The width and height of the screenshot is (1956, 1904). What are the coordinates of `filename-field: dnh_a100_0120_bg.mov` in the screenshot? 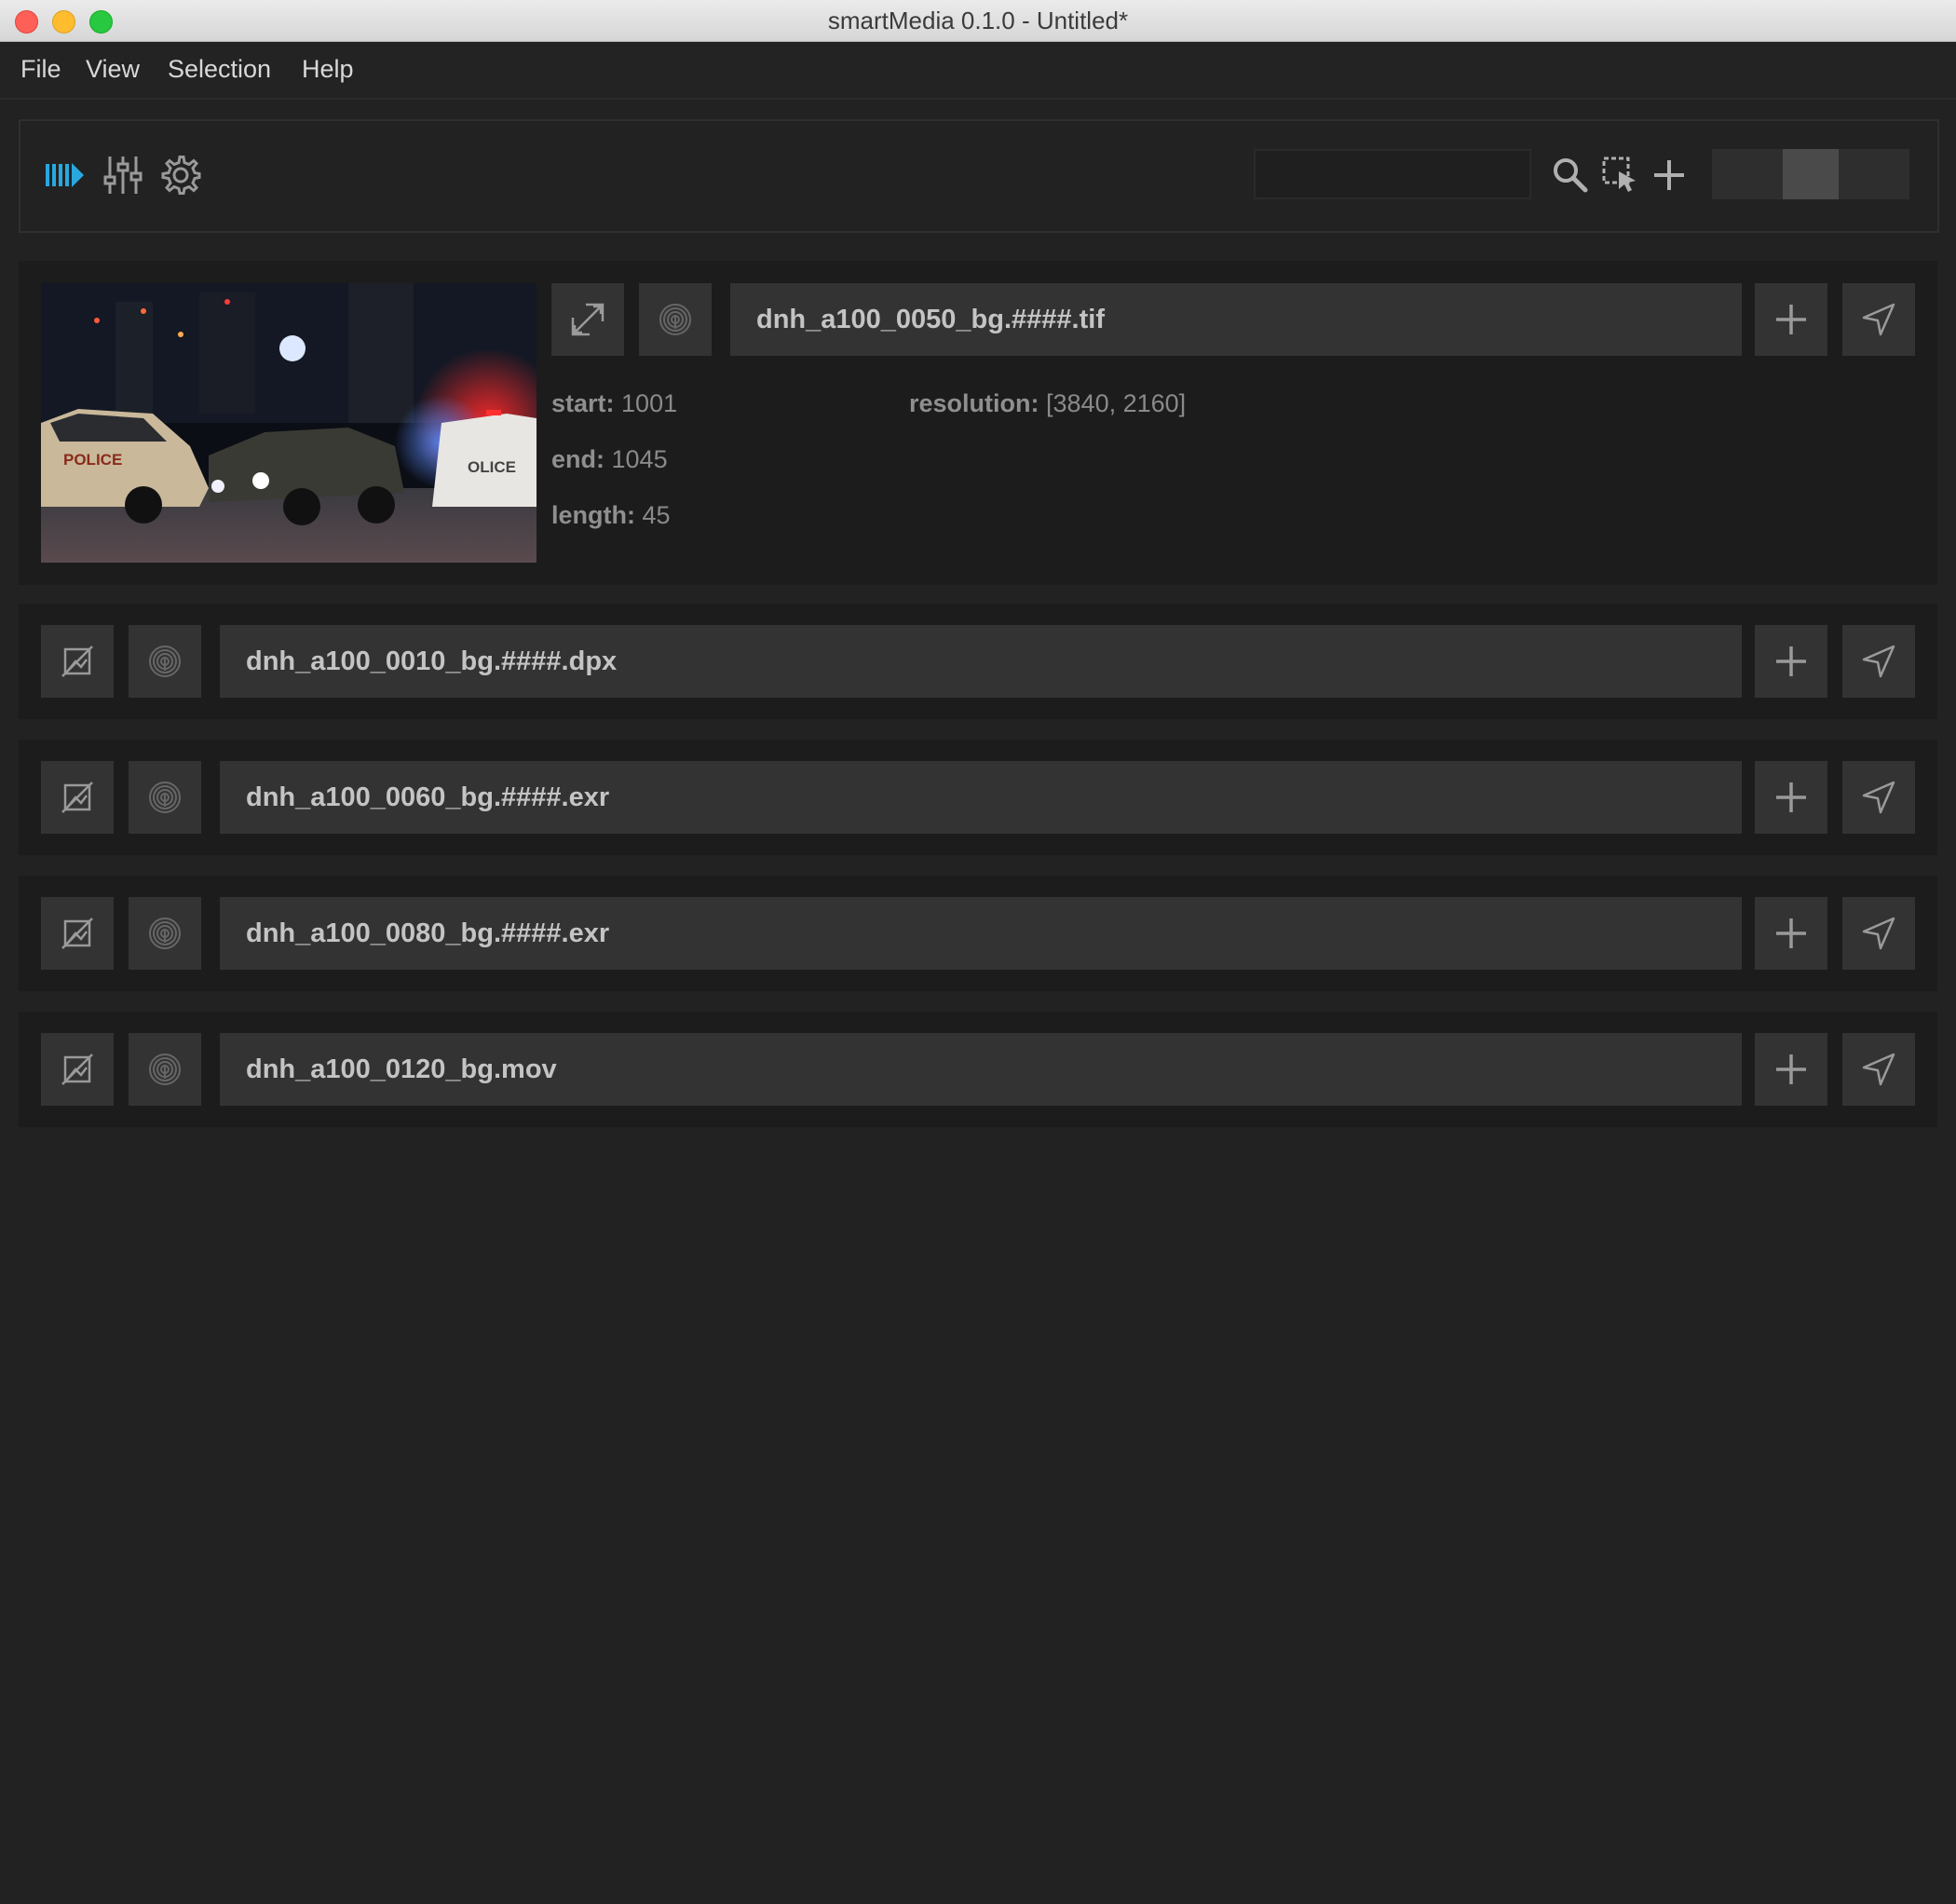 It's located at (981, 1069).